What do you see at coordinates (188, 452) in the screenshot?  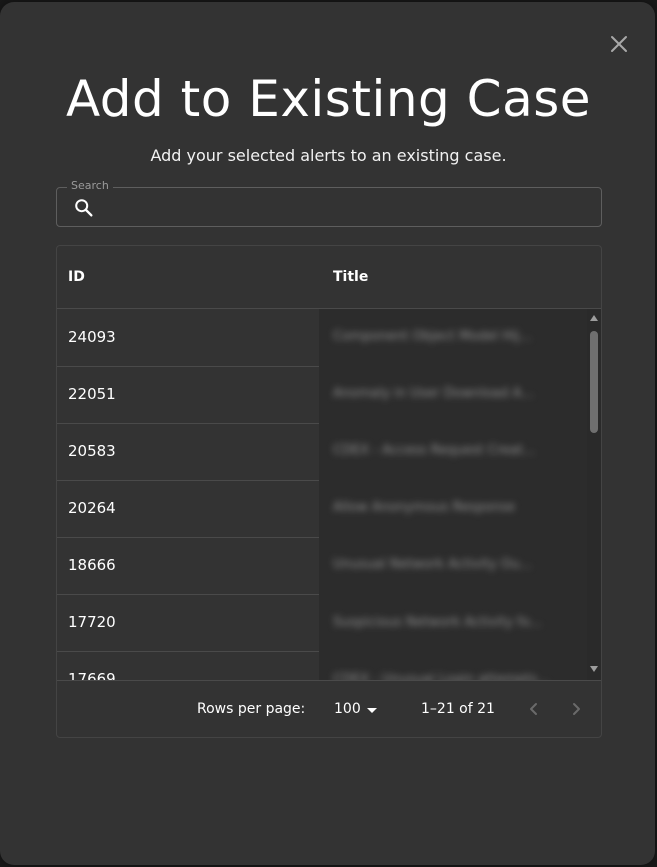 I see `table-row: 20583` at bounding box center [188, 452].